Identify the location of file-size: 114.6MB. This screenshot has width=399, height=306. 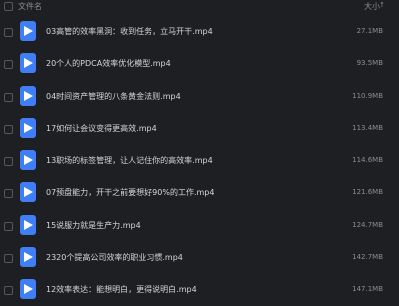
(367, 160).